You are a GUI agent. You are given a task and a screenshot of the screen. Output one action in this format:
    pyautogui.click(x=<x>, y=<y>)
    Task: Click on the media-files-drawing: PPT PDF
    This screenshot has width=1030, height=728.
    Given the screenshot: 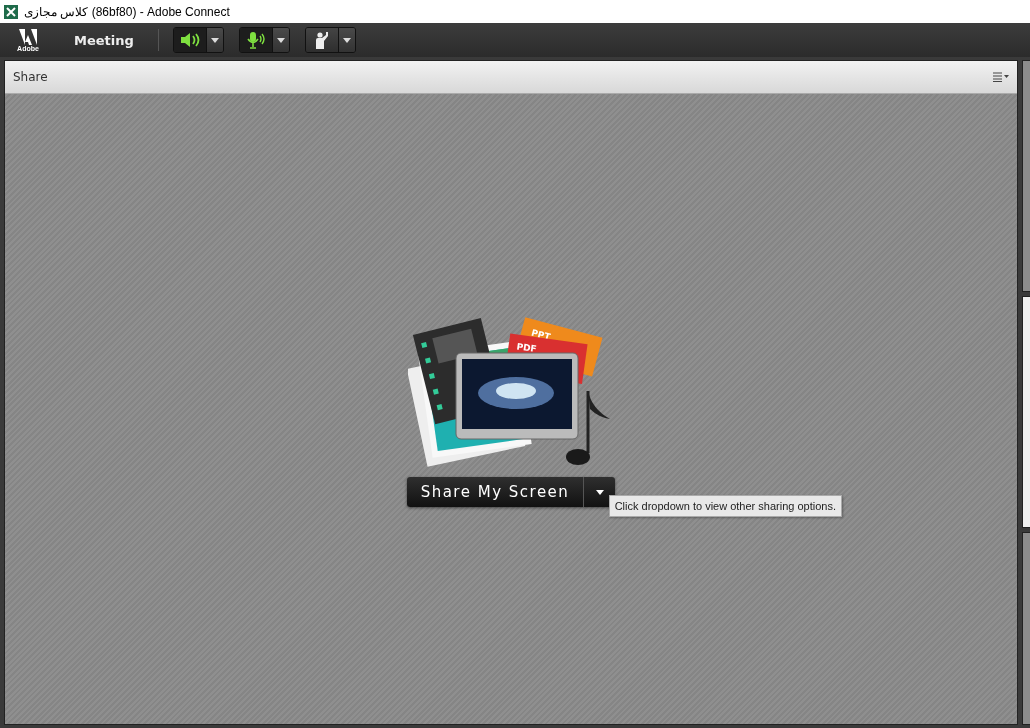 What is the action you would take?
    pyautogui.click(x=511, y=397)
    